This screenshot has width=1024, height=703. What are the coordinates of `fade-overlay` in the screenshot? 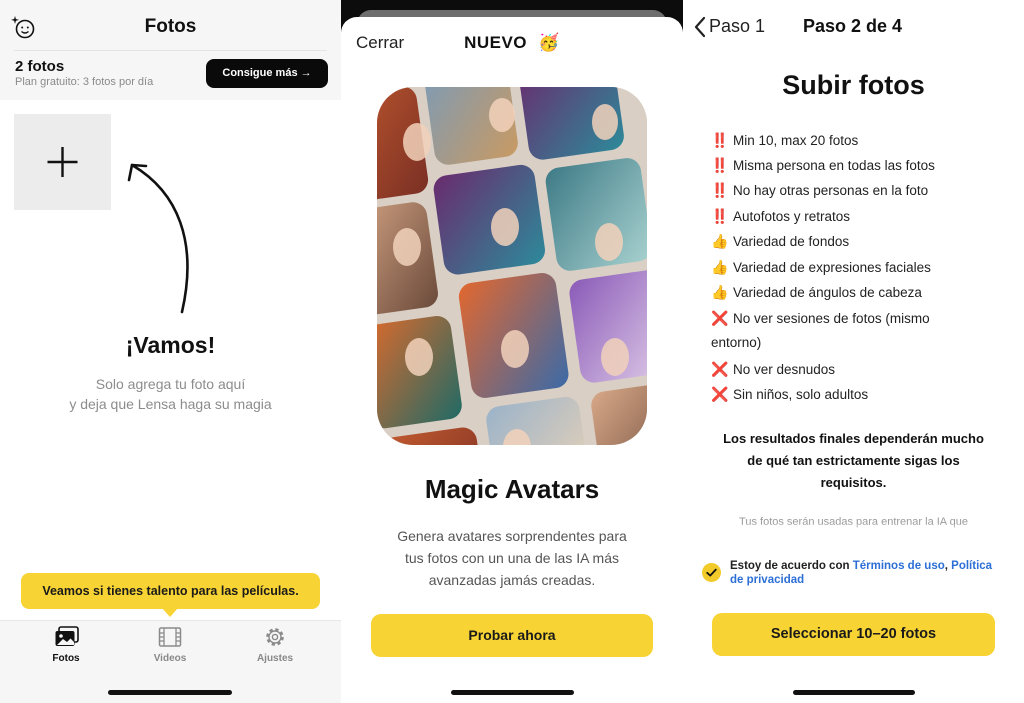 It's located at (853, 537).